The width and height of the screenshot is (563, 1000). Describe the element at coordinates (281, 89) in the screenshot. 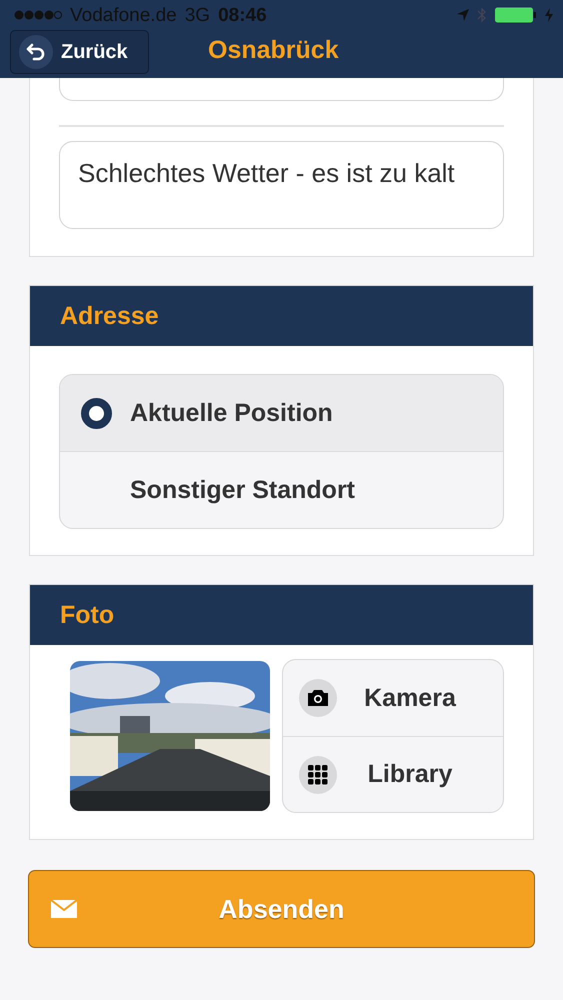

I see `text-field` at that location.